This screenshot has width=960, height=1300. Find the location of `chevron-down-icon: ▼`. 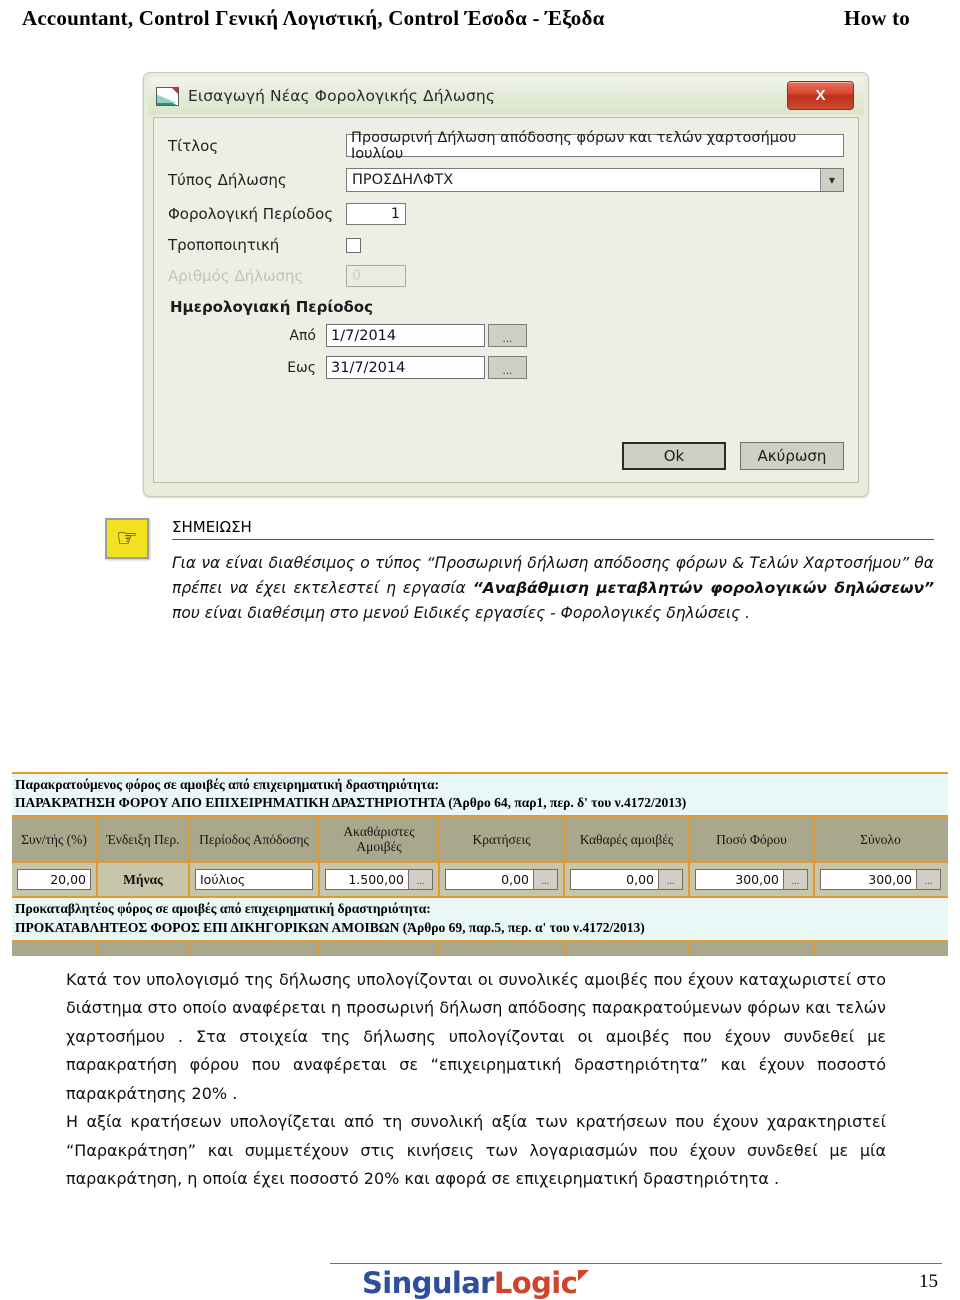

chevron-down-icon: ▼ is located at coordinates (831, 180).